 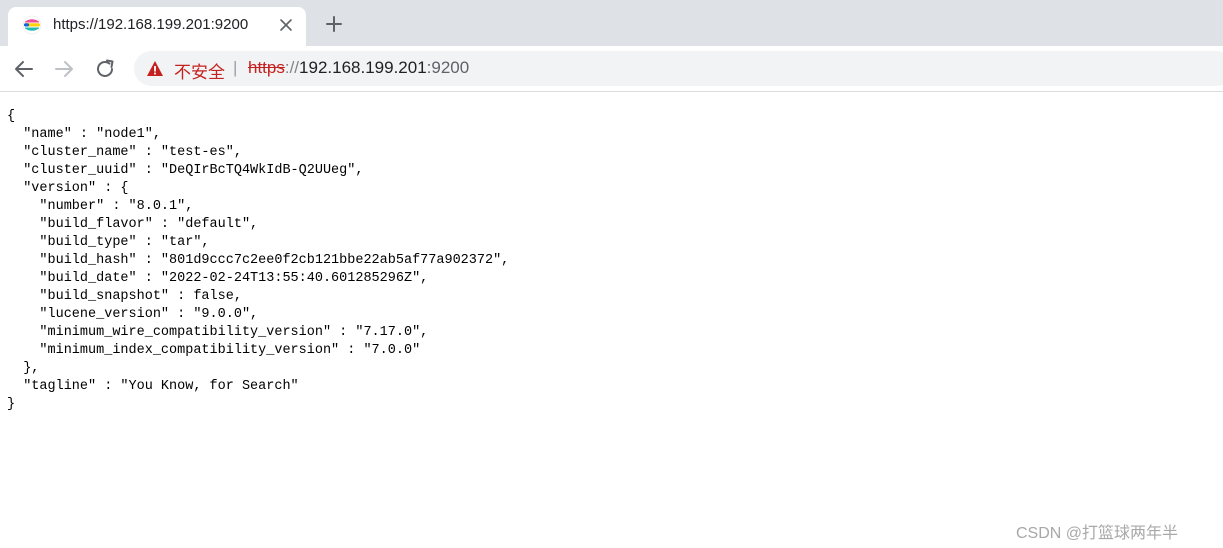 What do you see at coordinates (611, 23) in the screenshot?
I see `tab-strip: https://192.168.199.201:9200` at bounding box center [611, 23].